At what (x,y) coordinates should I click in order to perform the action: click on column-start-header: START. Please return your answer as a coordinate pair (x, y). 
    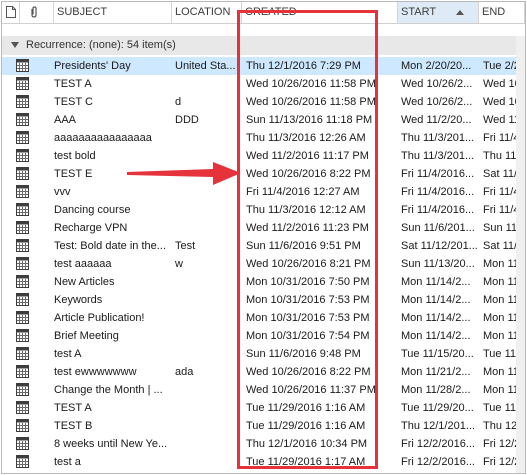
    Looking at the image, I should click on (438, 12).